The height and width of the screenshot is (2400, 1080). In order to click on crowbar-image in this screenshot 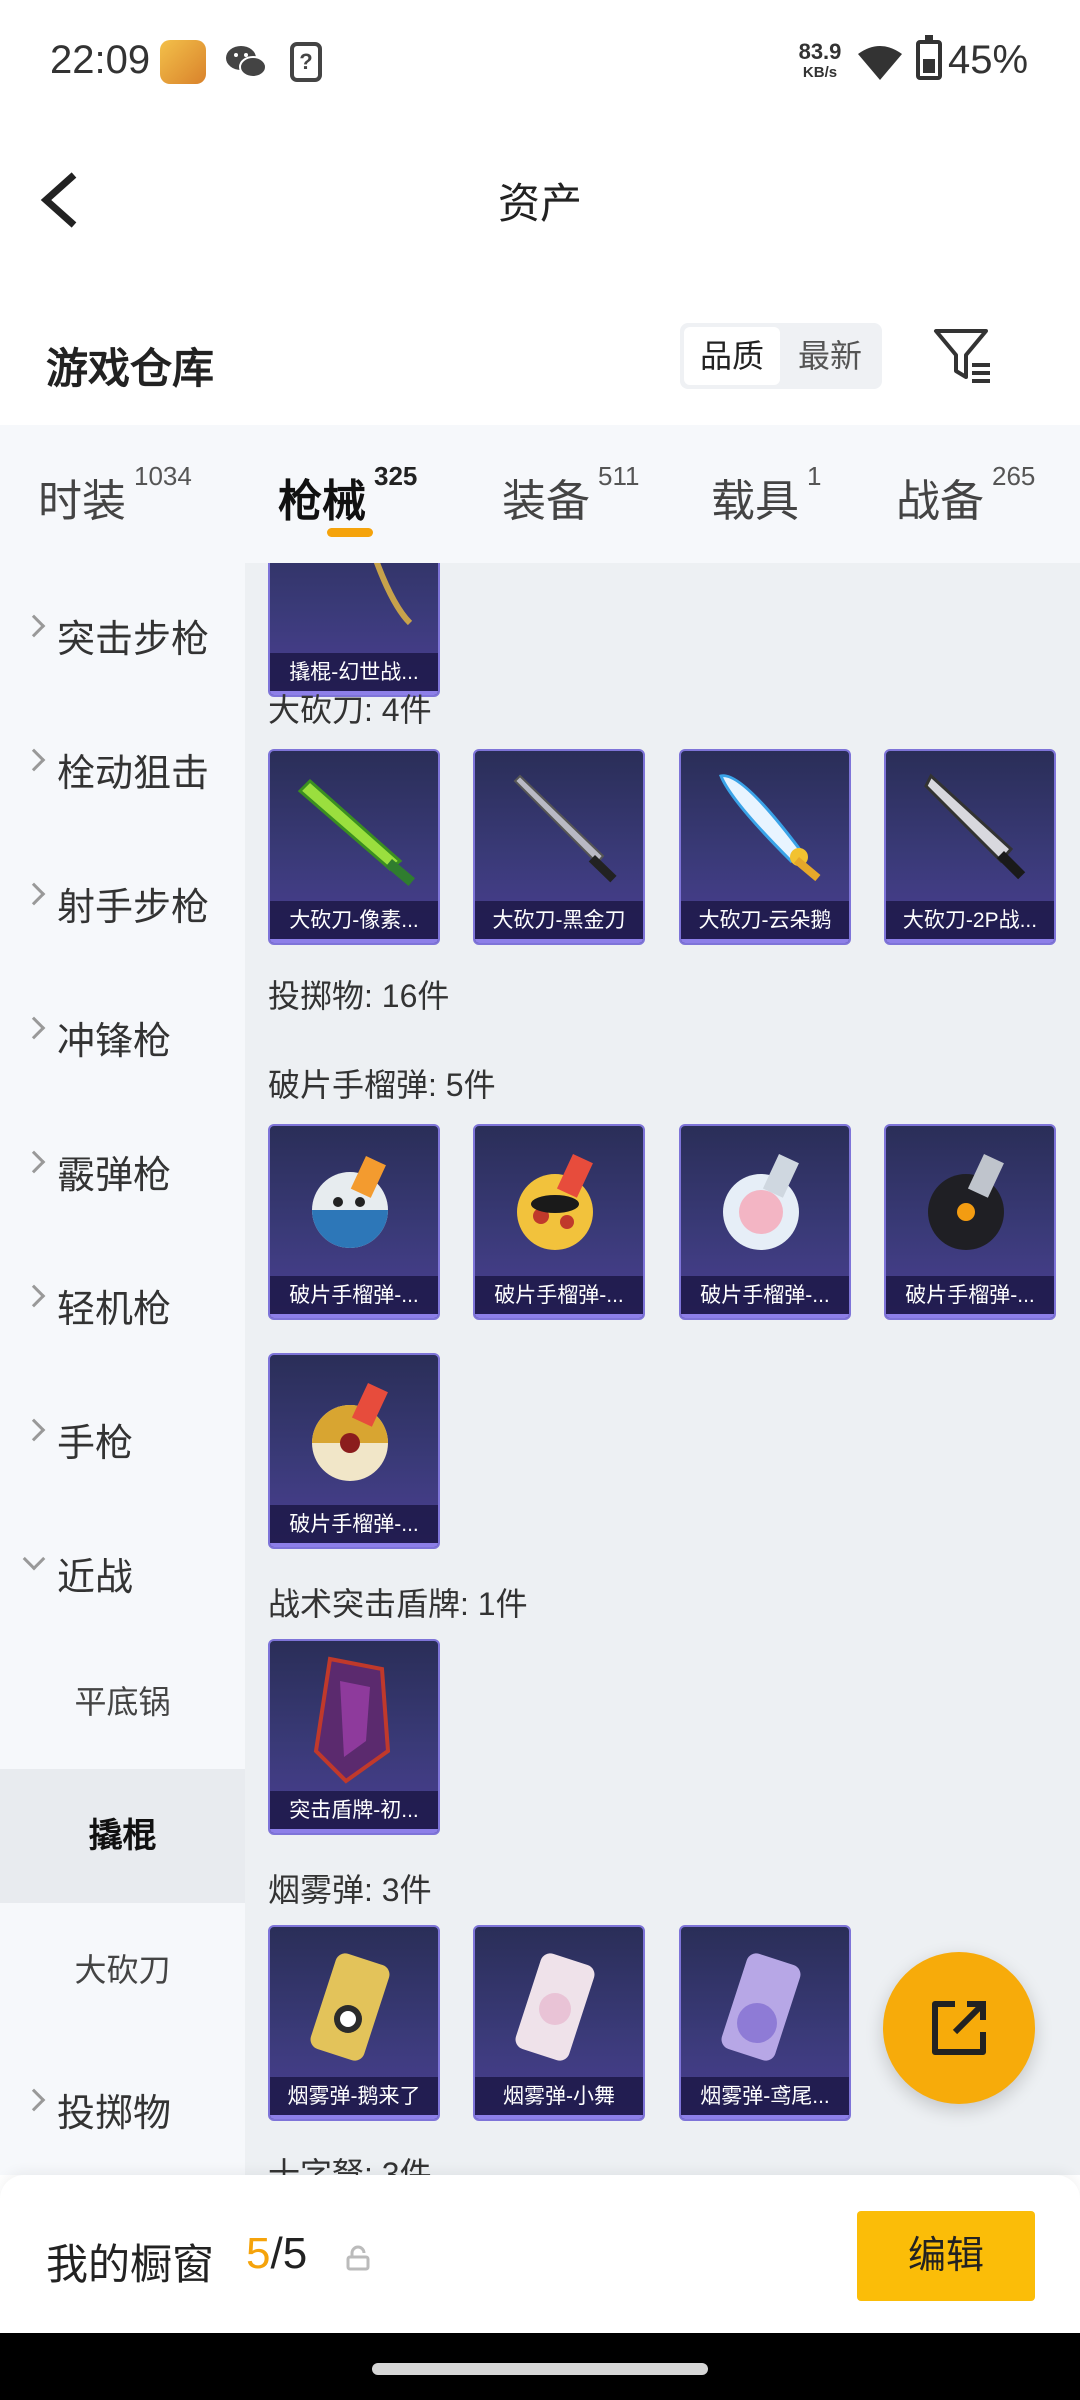, I will do `click(393, 594)`.